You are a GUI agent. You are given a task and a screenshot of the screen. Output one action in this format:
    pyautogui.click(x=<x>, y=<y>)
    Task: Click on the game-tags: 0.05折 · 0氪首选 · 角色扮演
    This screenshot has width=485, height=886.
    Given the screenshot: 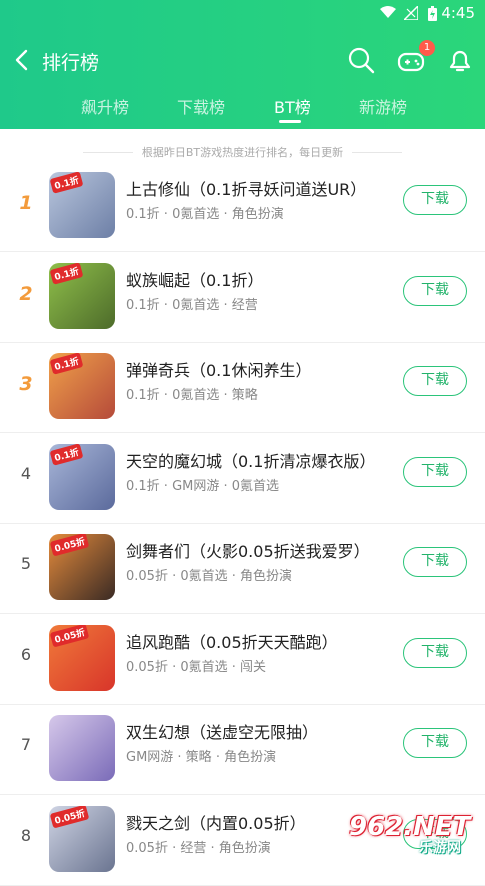 What is the action you would take?
    pyautogui.click(x=209, y=576)
    